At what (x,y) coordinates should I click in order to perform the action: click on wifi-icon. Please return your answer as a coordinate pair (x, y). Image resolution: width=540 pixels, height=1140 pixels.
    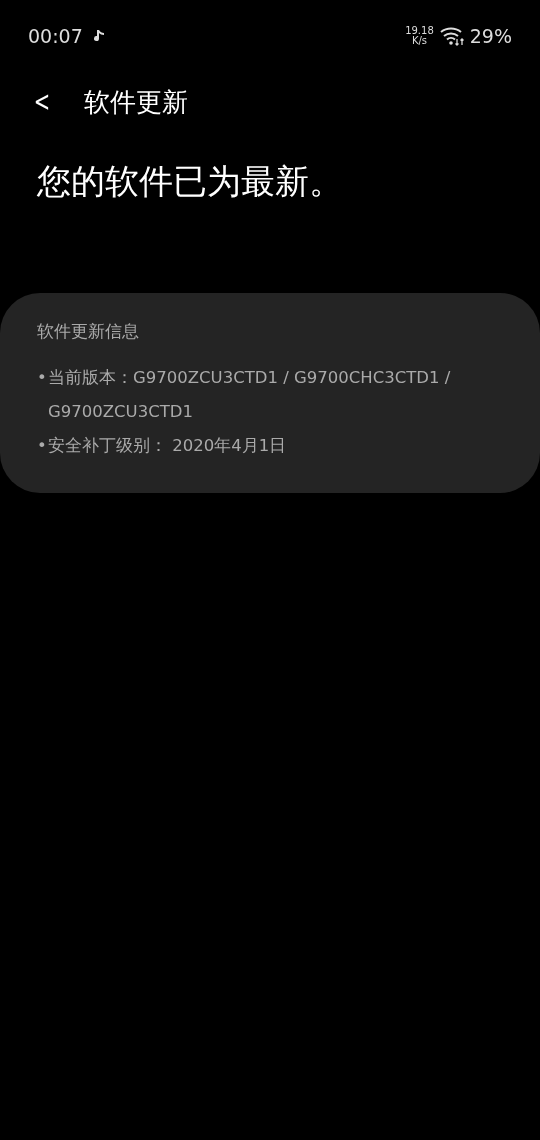
    Looking at the image, I should click on (452, 36).